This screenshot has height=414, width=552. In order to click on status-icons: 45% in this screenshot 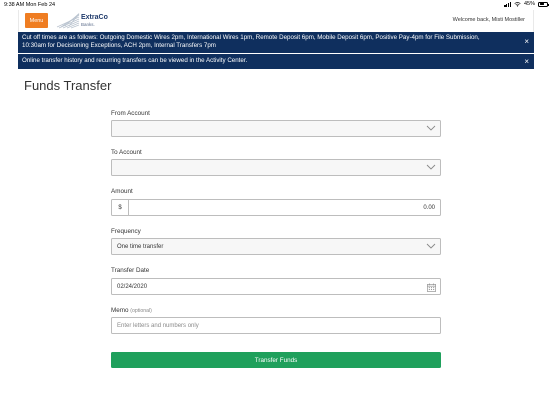, I will do `click(526, 4)`.